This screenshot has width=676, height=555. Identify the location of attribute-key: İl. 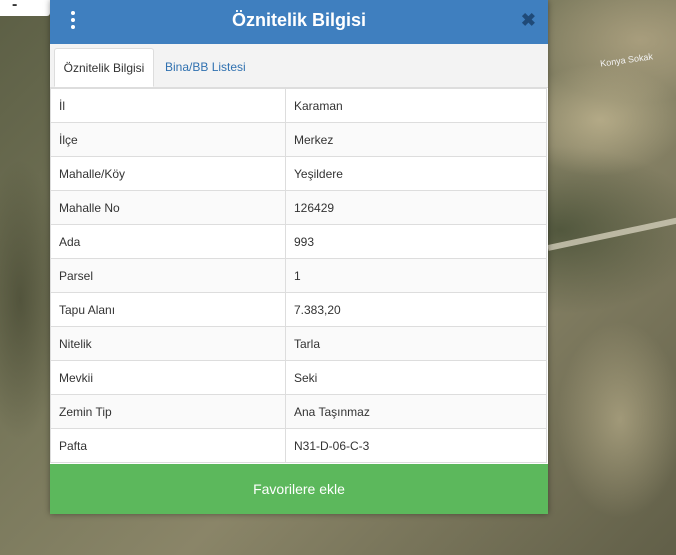
(168, 105).